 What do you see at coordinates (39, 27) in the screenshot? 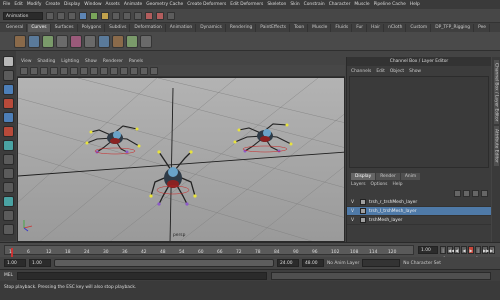
I see `shelf-tab-curves: Curves` at bounding box center [39, 27].